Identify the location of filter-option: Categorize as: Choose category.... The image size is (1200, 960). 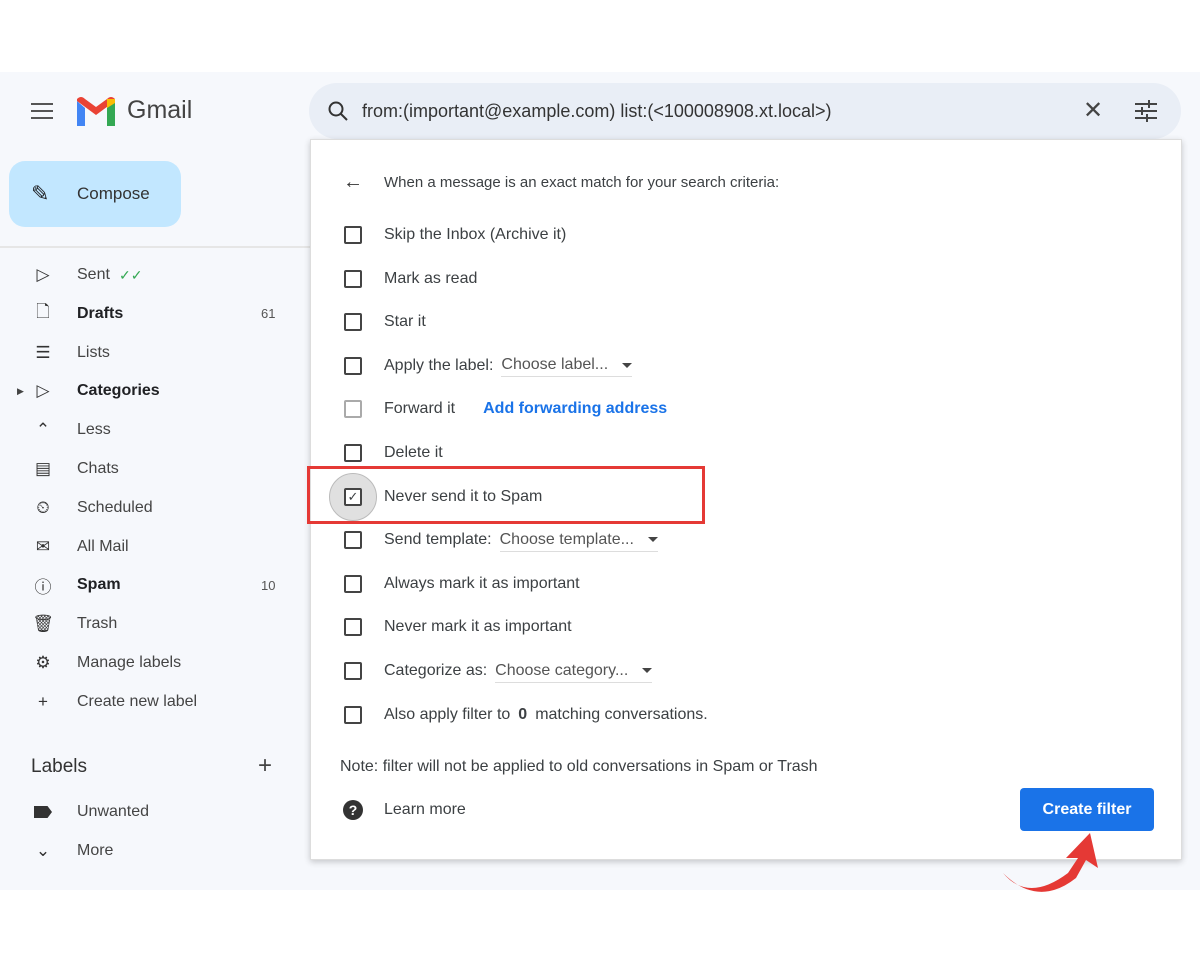
(746, 671).